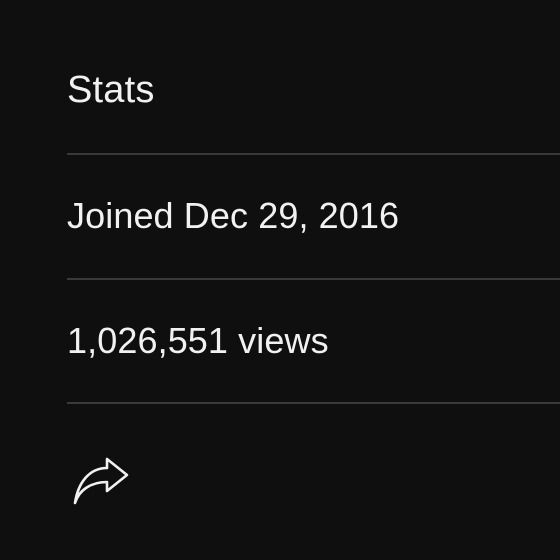 Image resolution: width=560 pixels, height=560 pixels. I want to click on joined-date: Joined Dec 29, 2016, so click(233, 215).